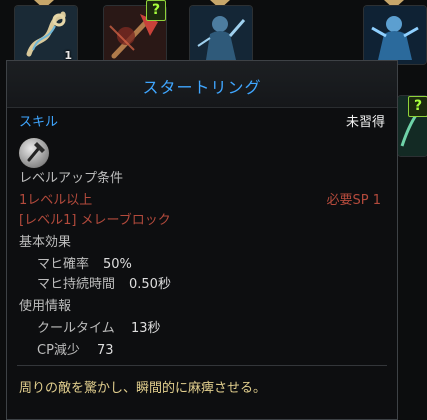 The image size is (427, 420). What do you see at coordinates (76, 328) in the screenshot?
I see `usage-label: クールタイム` at bounding box center [76, 328].